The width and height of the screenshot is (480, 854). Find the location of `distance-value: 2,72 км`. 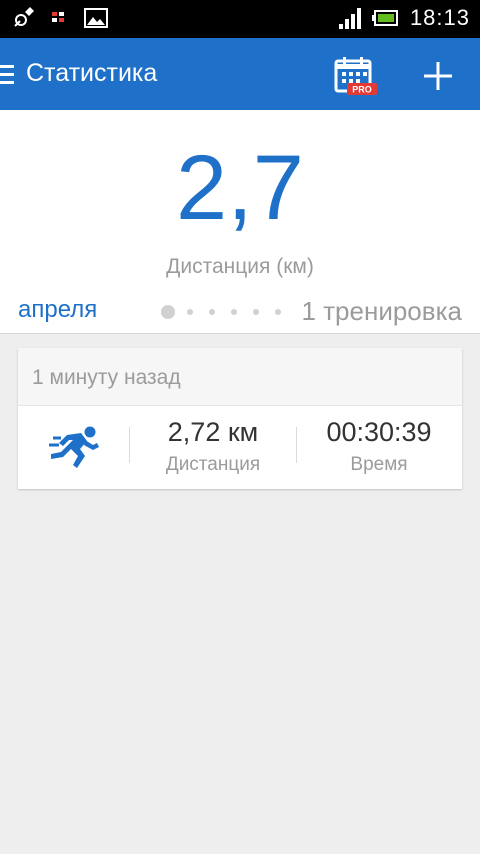

distance-value: 2,72 км is located at coordinates (213, 432).